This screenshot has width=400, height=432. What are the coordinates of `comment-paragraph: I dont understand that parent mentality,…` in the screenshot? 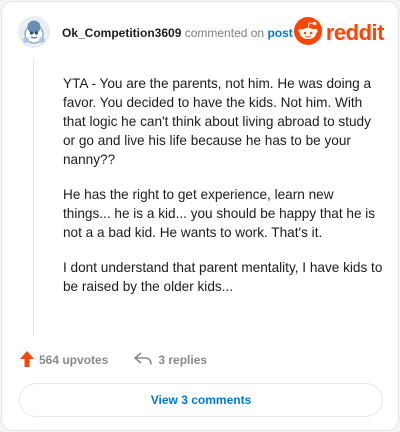 It's located at (223, 277).